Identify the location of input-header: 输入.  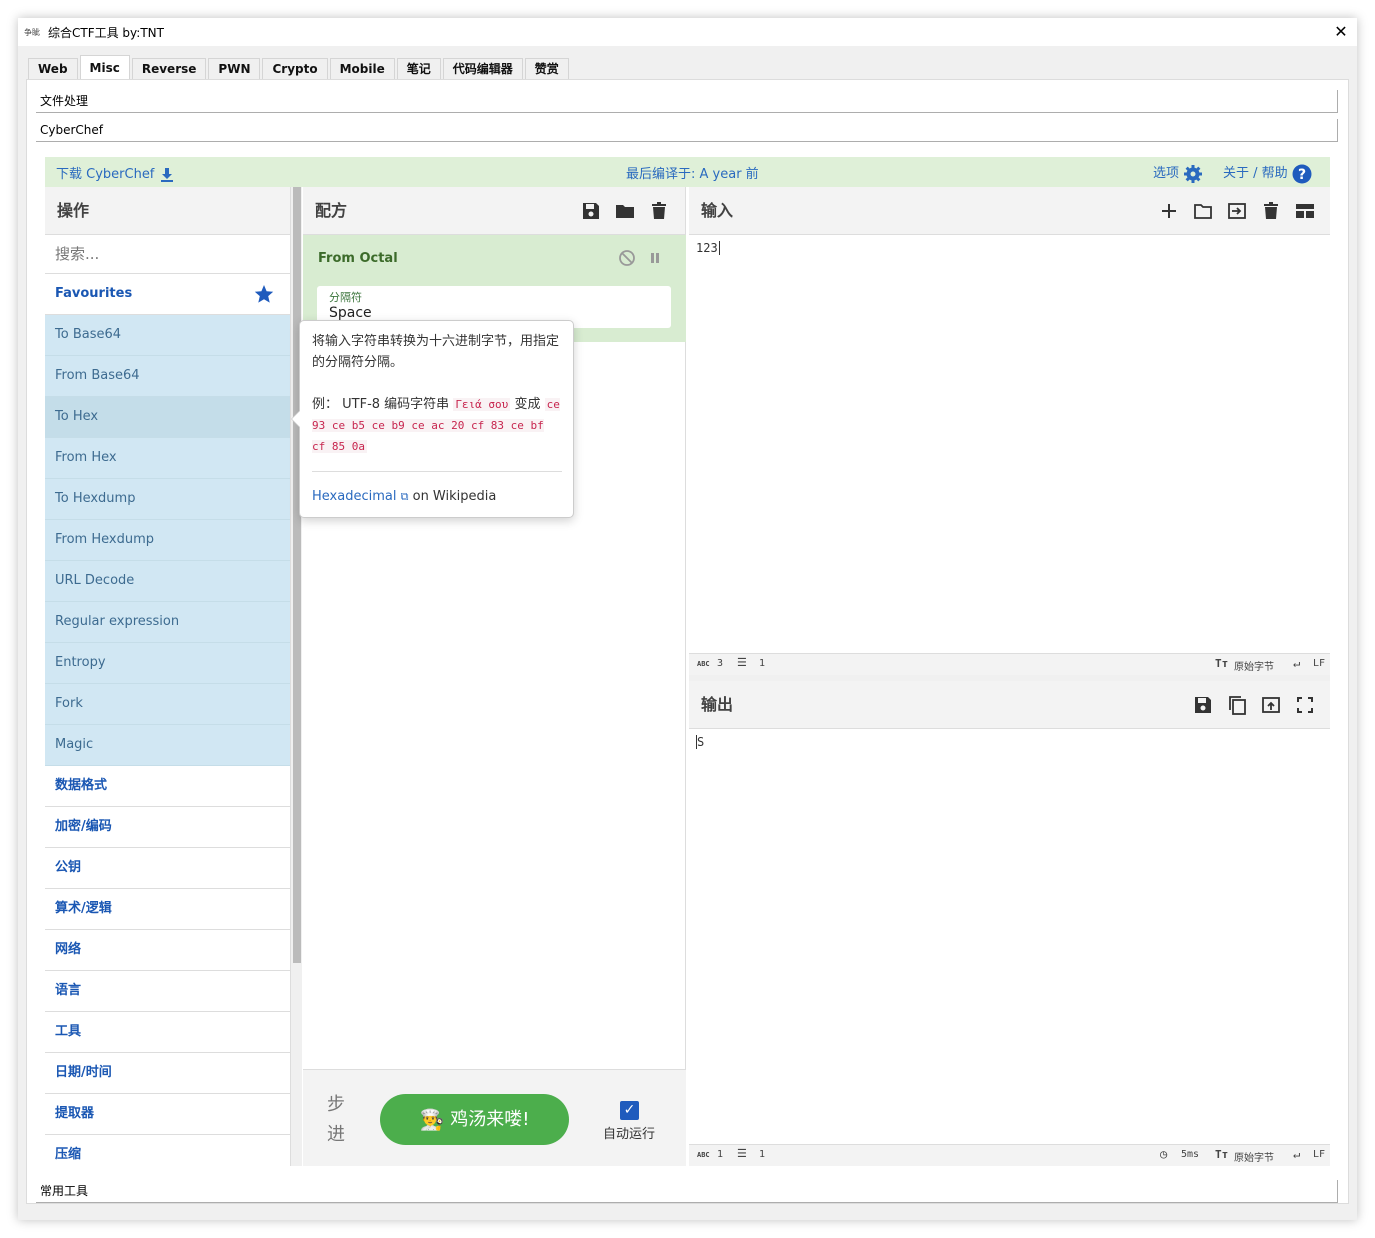
(1009, 211).